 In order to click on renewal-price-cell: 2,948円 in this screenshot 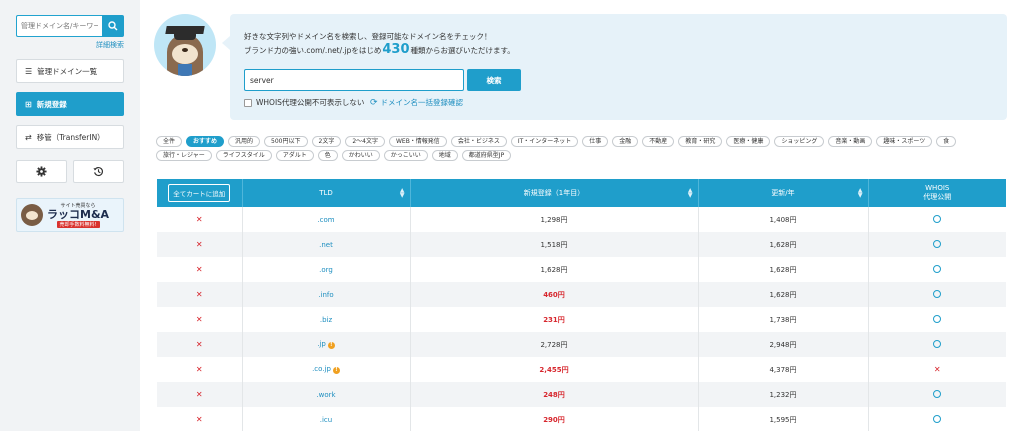, I will do `click(783, 344)`.